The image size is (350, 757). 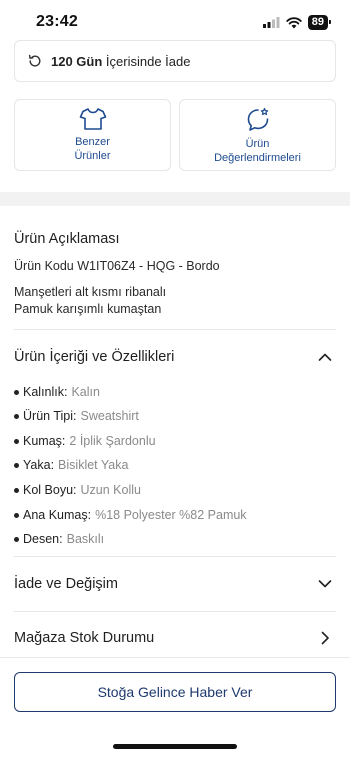 I want to click on chevron-up-icon, so click(x=325, y=357).